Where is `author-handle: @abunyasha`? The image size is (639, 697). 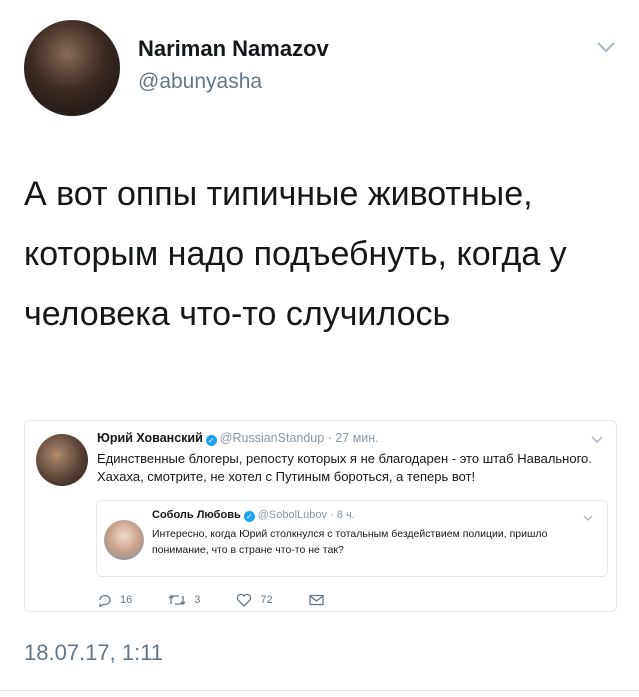 author-handle: @abunyasha is located at coordinates (200, 82).